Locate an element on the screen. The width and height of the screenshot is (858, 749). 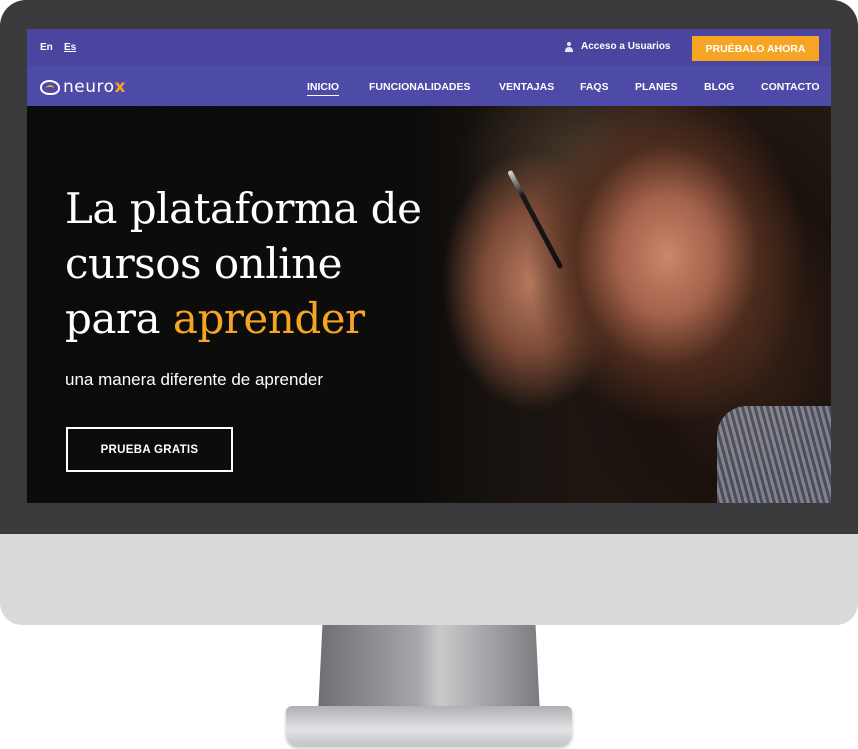
hero-title-line-2: cursos online is located at coordinates (204, 263).